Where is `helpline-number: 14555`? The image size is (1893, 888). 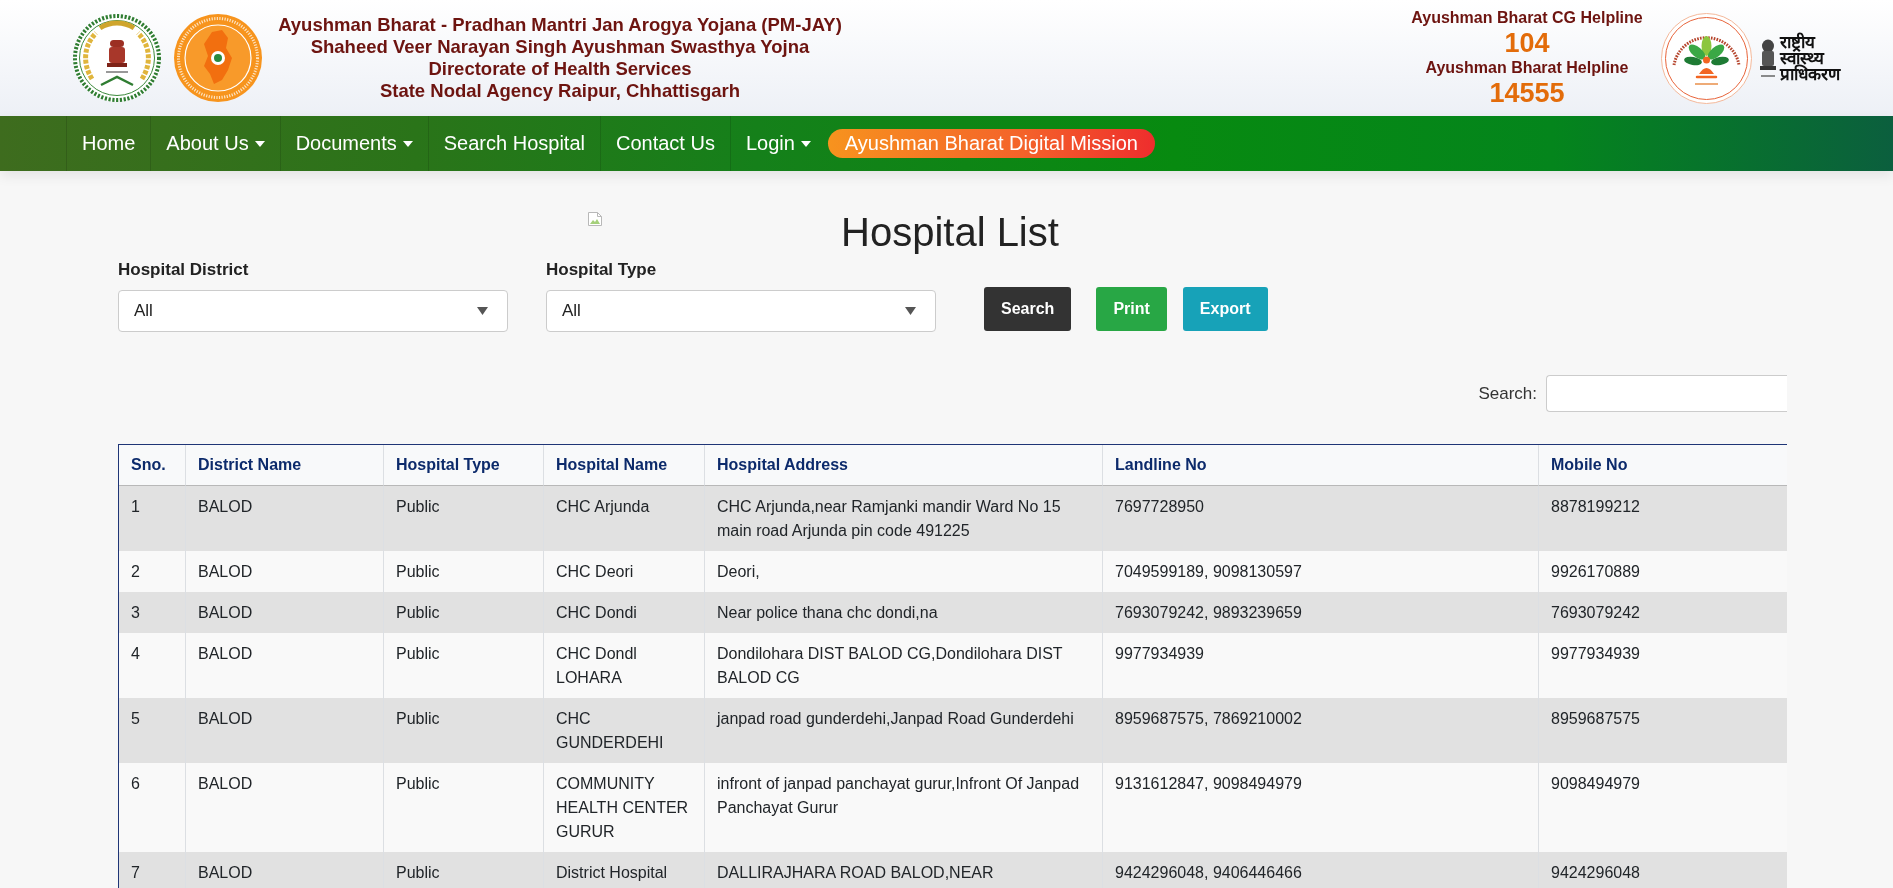 helpline-number: 14555 is located at coordinates (1527, 93).